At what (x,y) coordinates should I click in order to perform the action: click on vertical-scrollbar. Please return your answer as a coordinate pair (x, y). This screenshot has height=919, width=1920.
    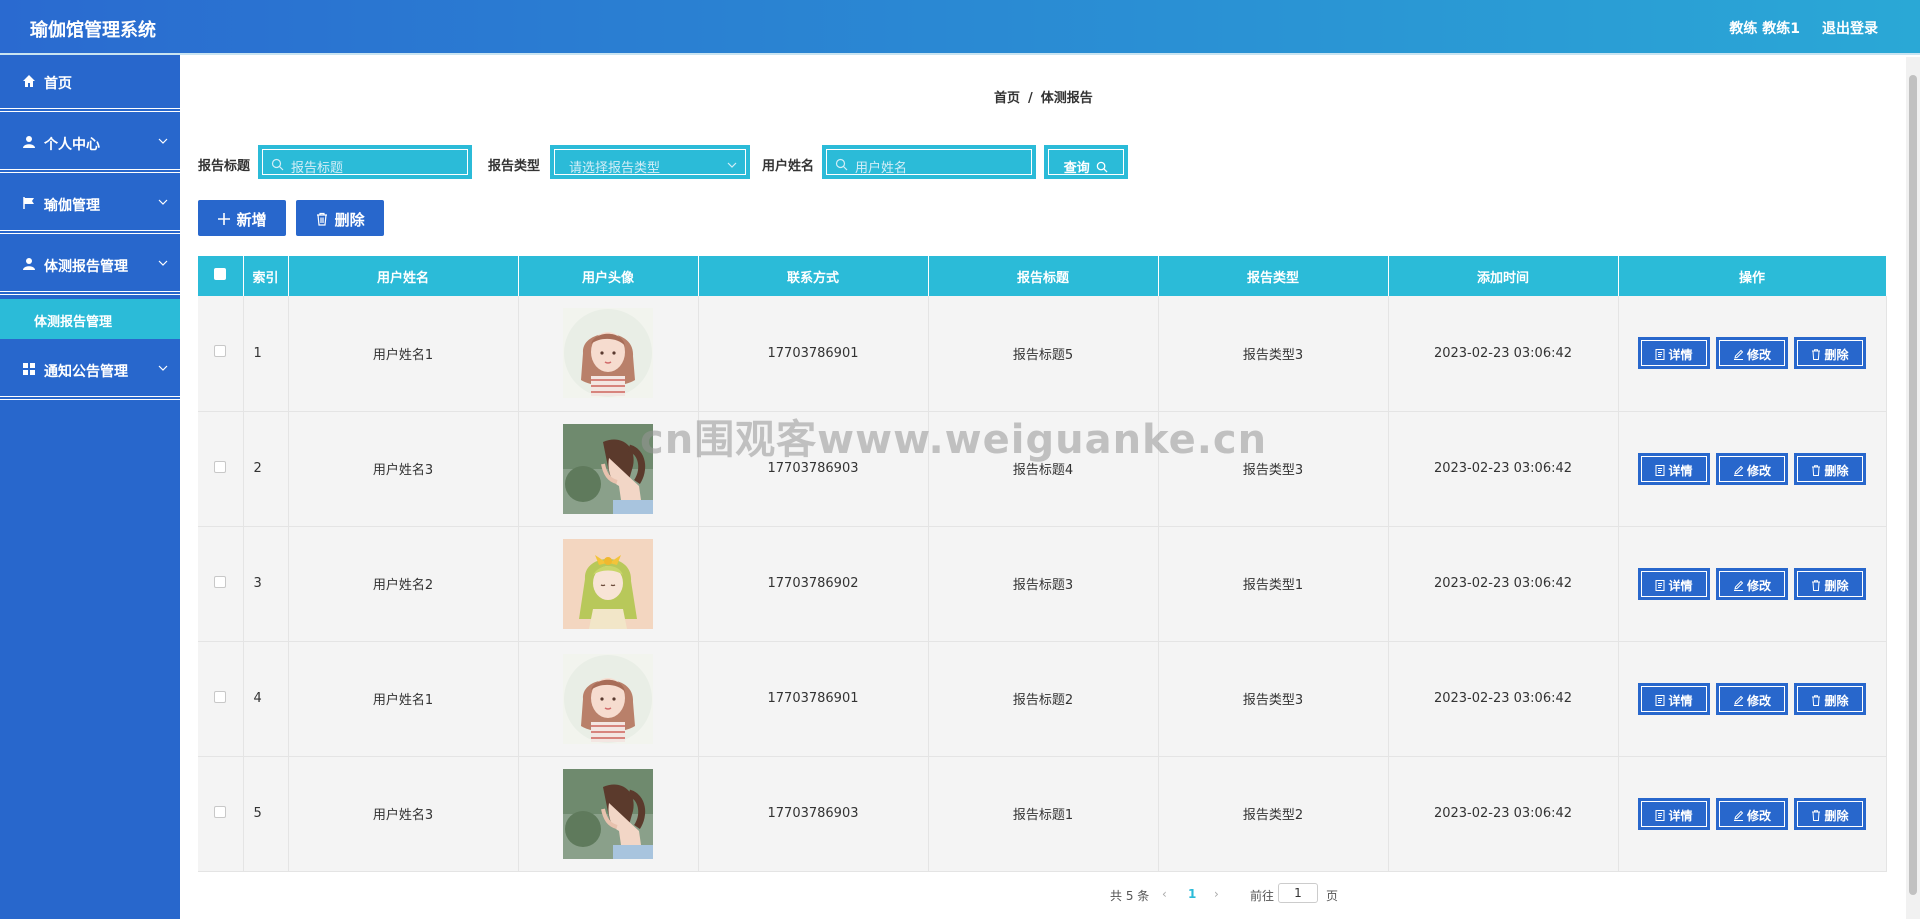
    Looking at the image, I should click on (1913, 488).